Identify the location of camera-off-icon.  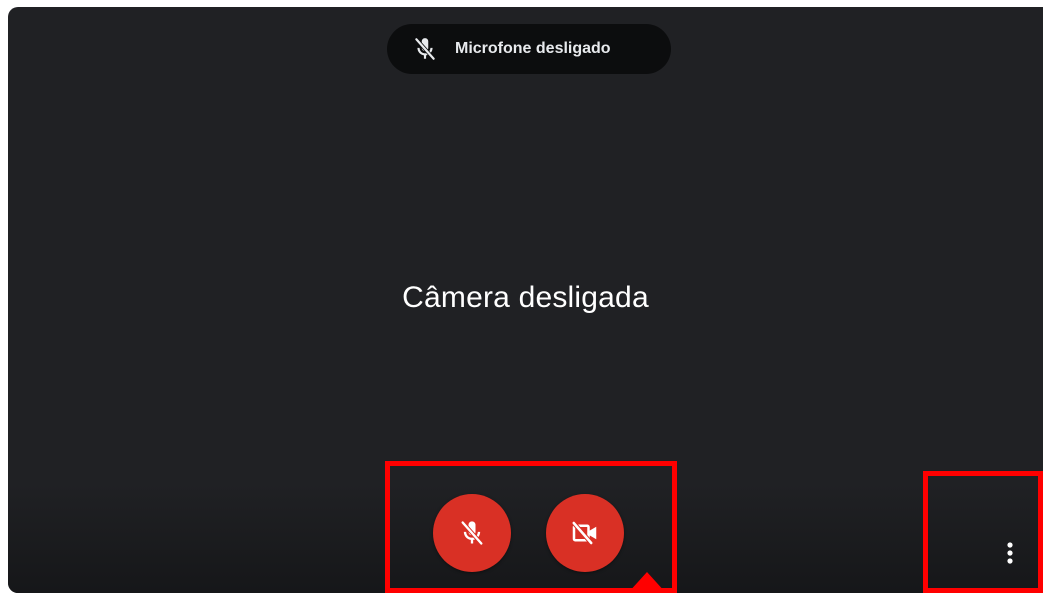
(585, 533).